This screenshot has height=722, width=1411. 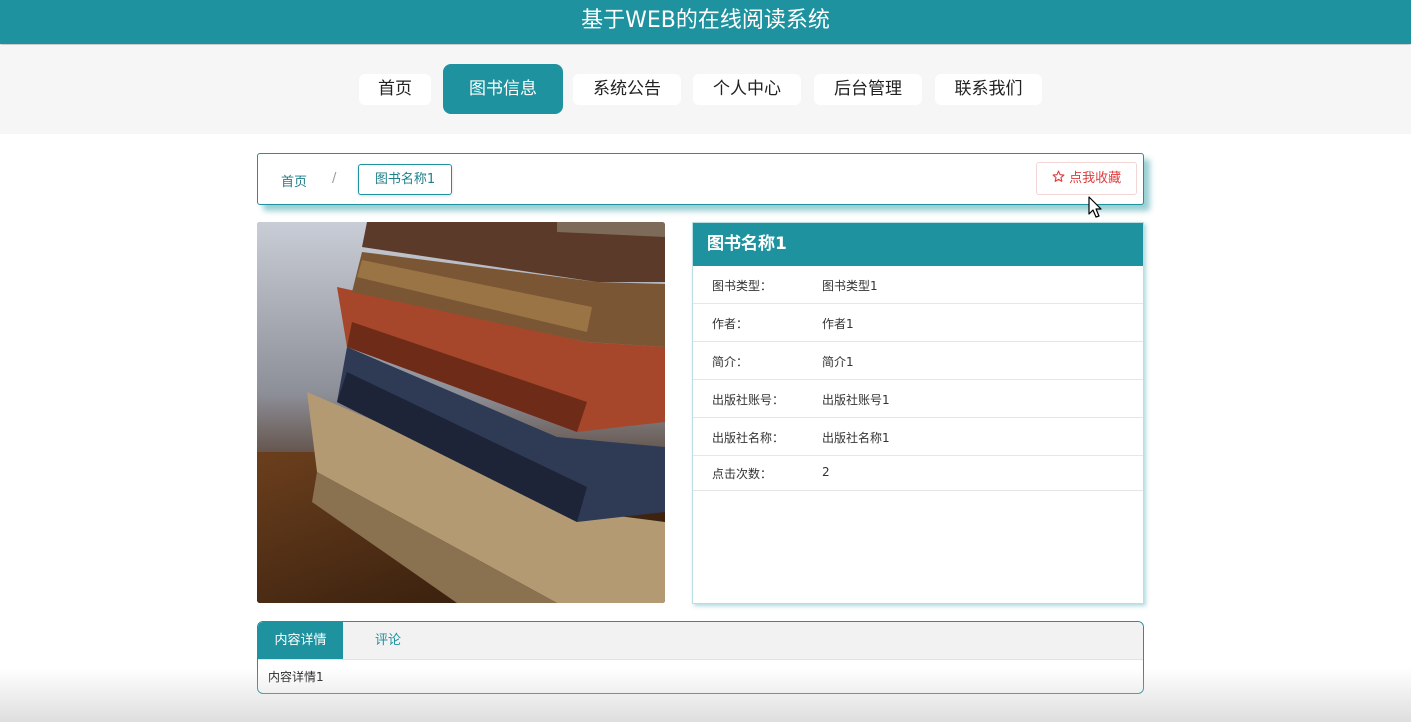 What do you see at coordinates (388, 640) in the screenshot?
I see `tab-comments: 评论` at bounding box center [388, 640].